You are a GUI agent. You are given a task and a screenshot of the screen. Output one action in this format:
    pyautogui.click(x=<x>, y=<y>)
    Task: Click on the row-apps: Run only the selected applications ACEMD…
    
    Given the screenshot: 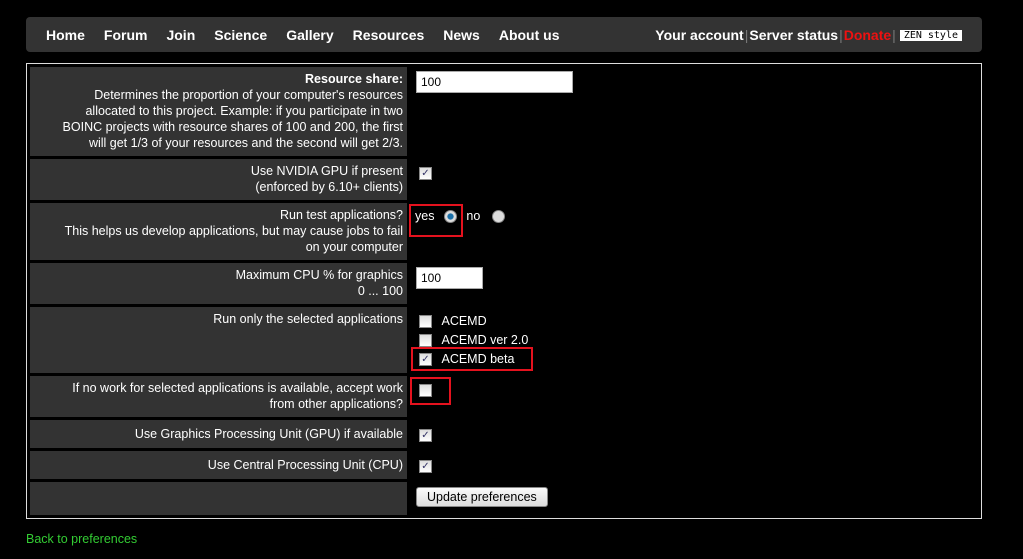 What is the action you would take?
    pyautogui.click(x=504, y=340)
    